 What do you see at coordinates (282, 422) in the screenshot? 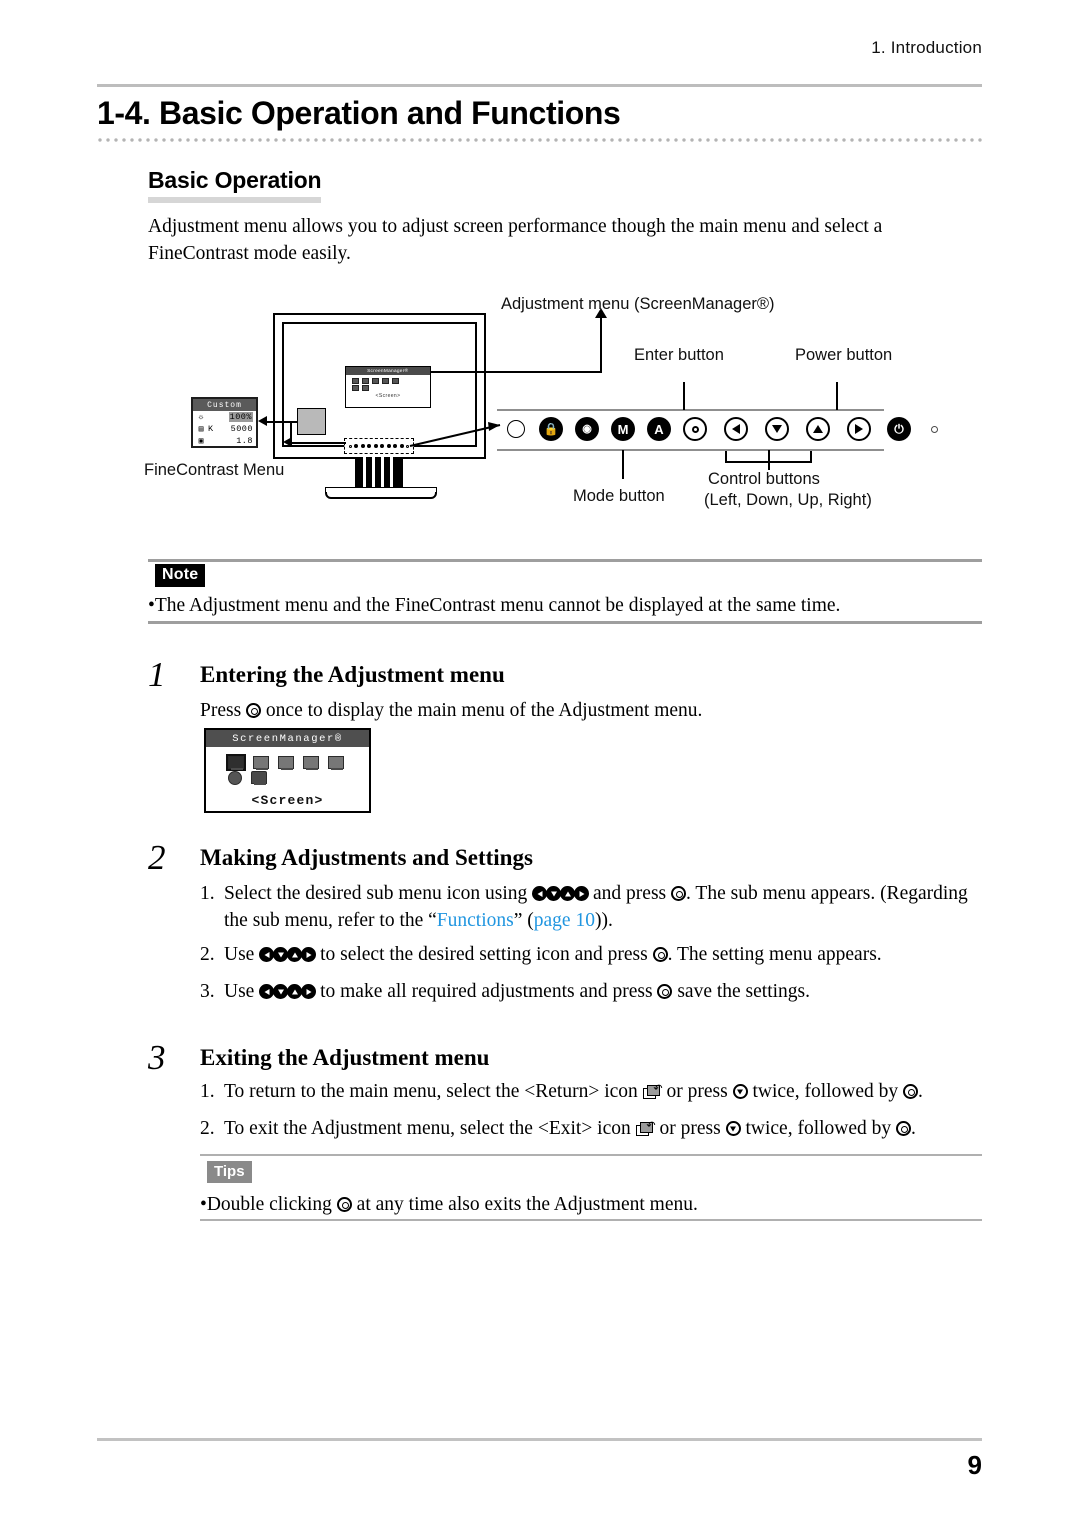
I see `leader-fc-horizontal` at bounding box center [282, 422].